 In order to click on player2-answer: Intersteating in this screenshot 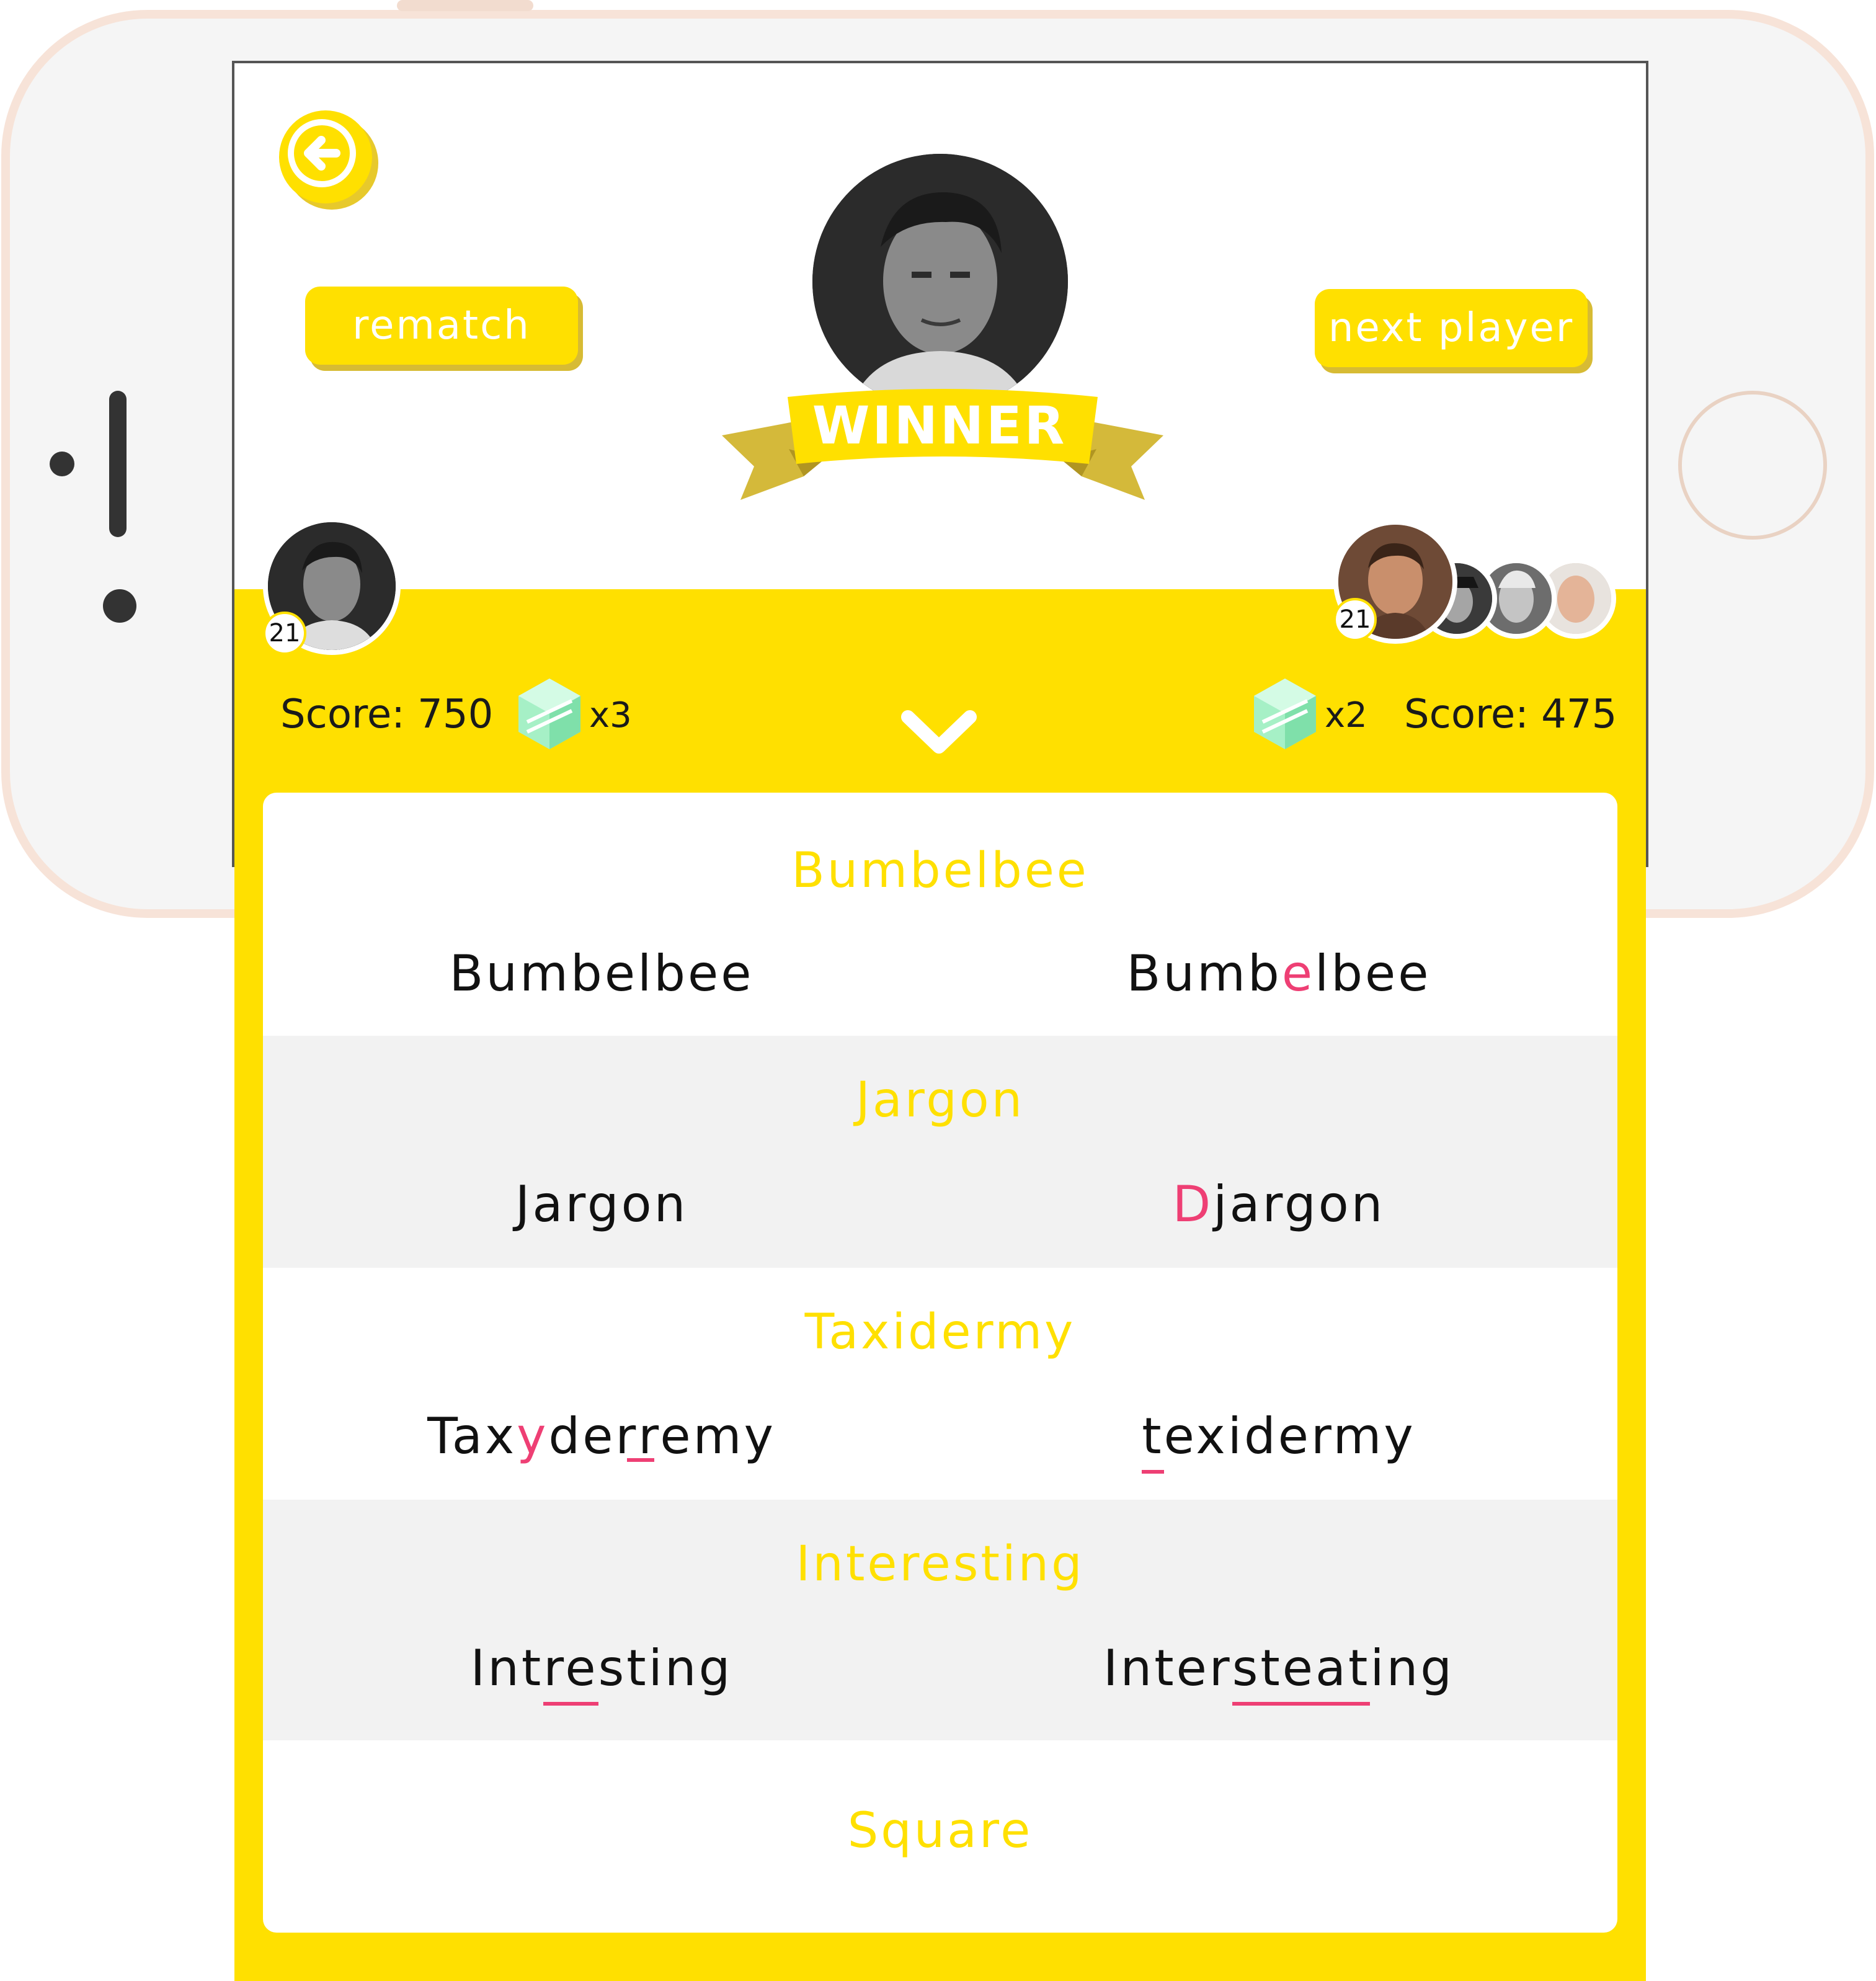, I will do `click(1278, 1668)`.